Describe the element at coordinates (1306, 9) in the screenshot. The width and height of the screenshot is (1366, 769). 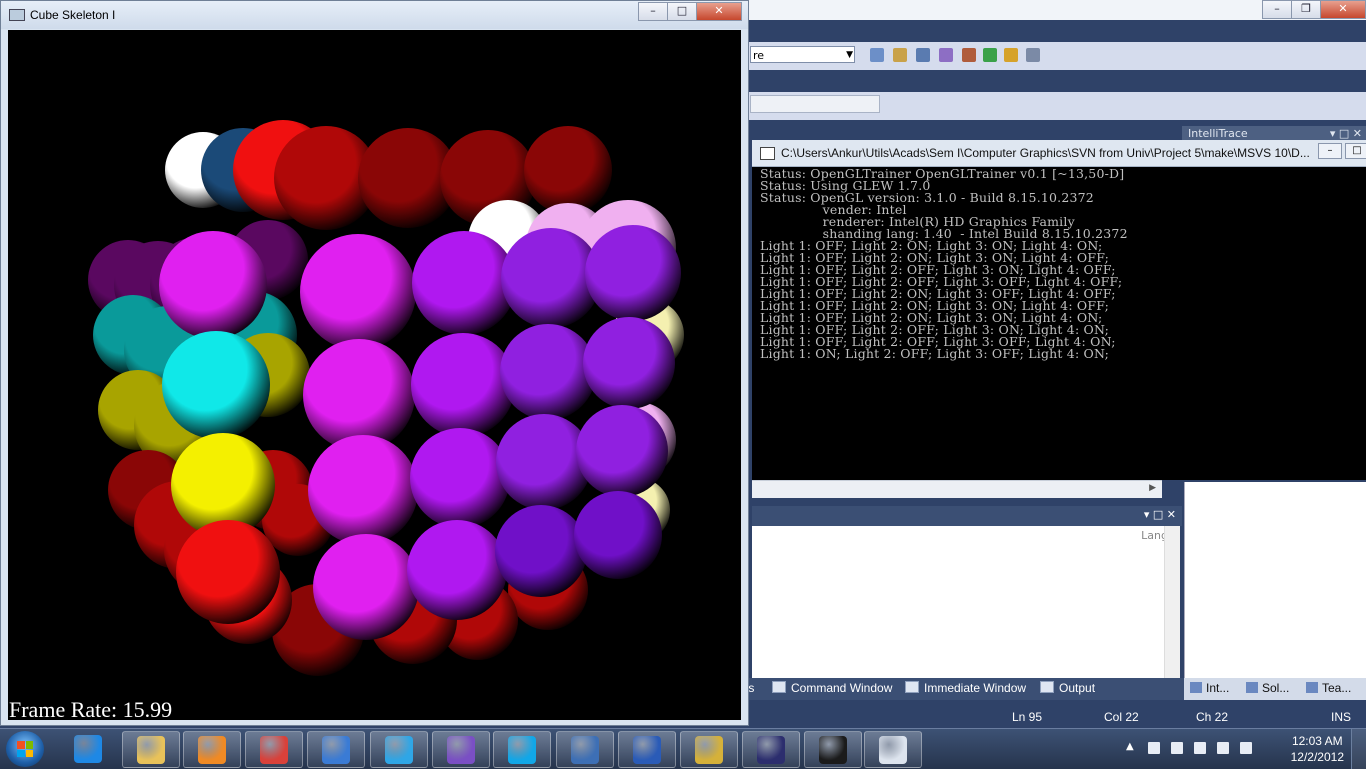
I see `maximize-icon: ❐` at that location.